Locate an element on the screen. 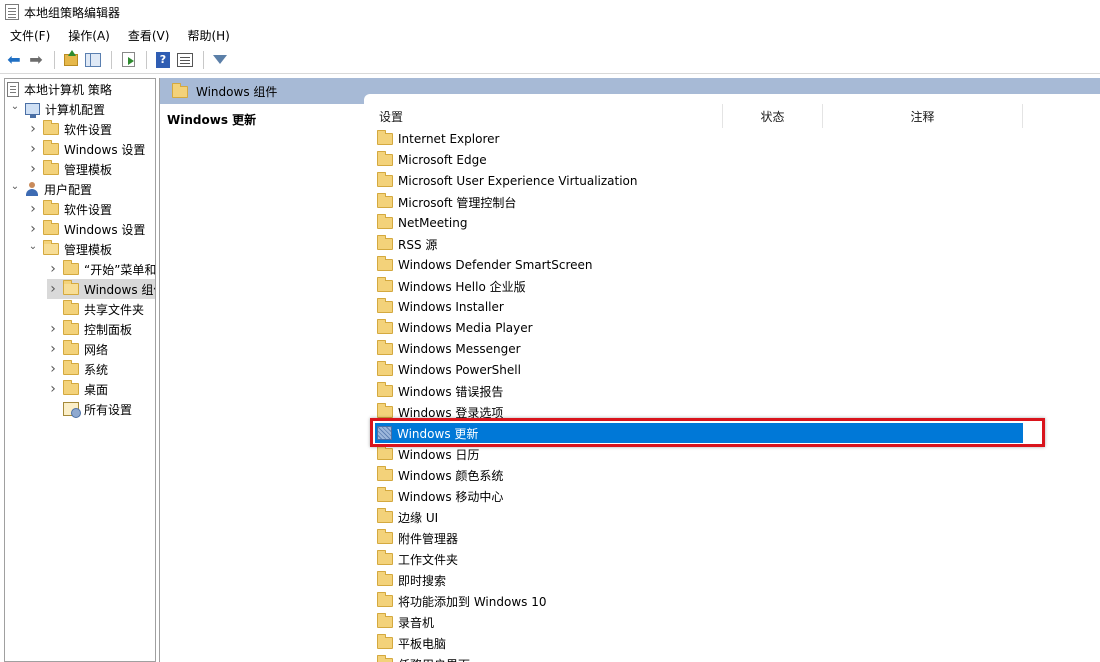 Image resolution: width=1100 pixels, height=662 pixels. column-header-comment: 注释 is located at coordinates (923, 116).